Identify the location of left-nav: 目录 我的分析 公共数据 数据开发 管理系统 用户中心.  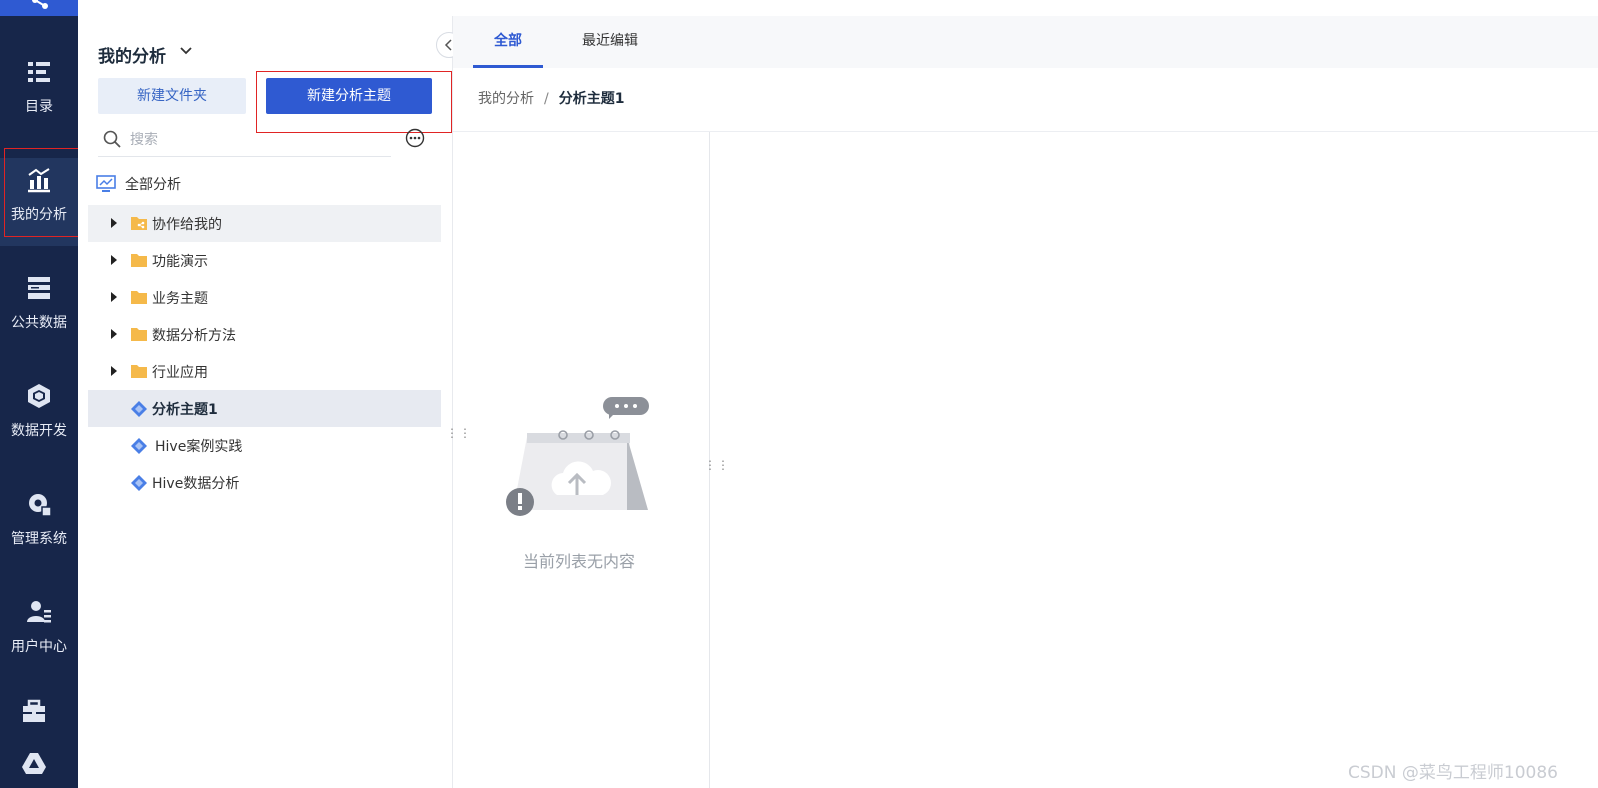
(40, 394).